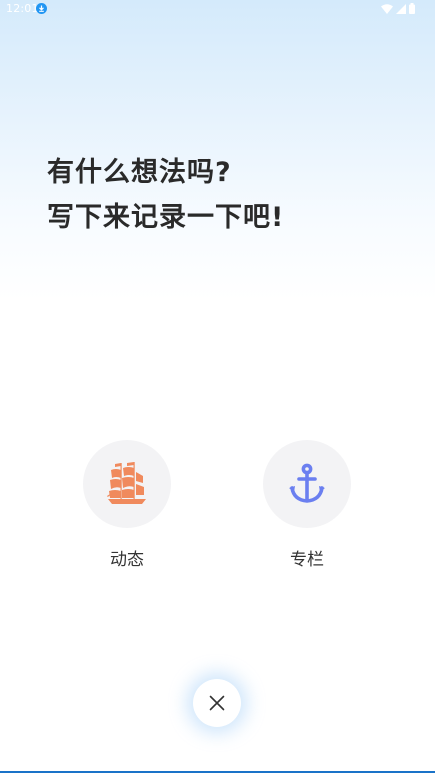 This screenshot has height=773, width=435. What do you see at coordinates (22, 8) in the screenshot?
I see `status-time: 12:01` at bounding box center [22, 8].